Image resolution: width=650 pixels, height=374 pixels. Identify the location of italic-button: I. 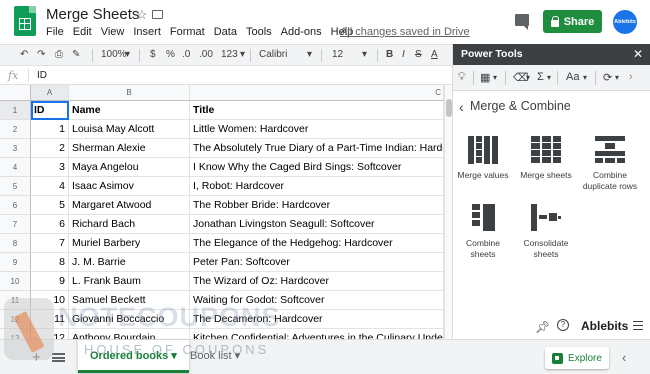
(403, 54).